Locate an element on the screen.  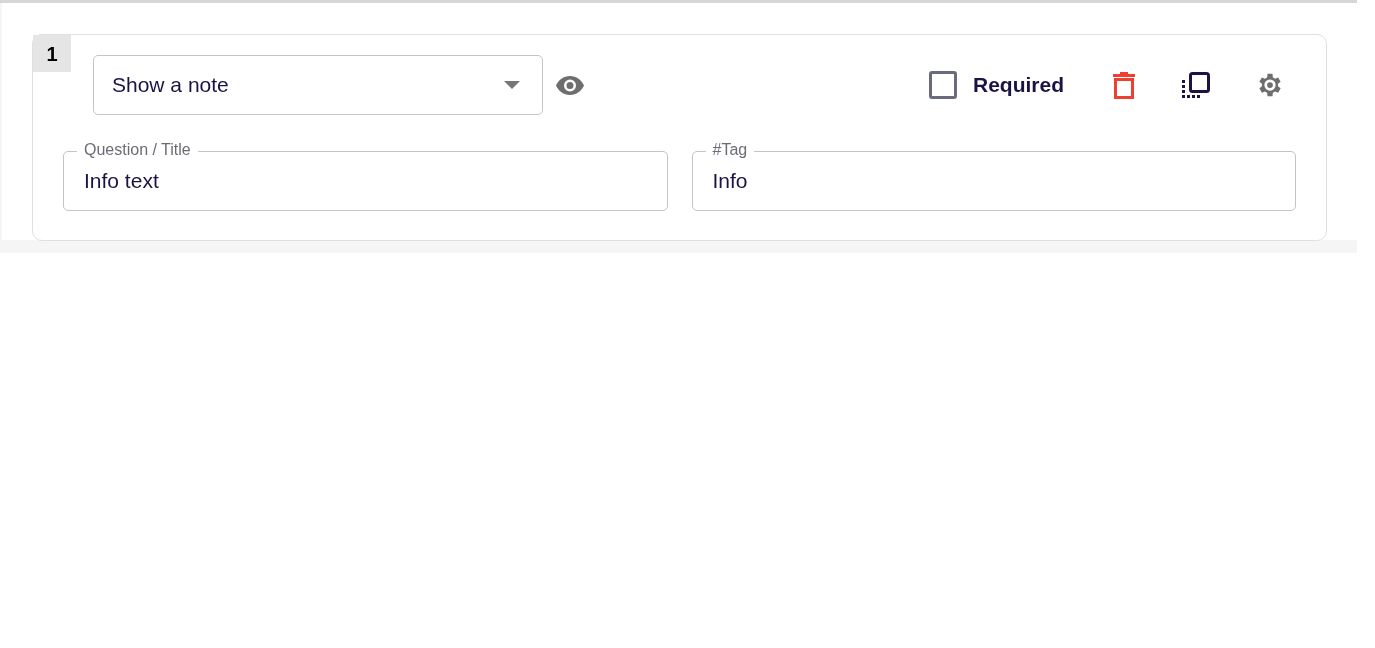
duplicate-icon is located at coordinates (1196, 85).